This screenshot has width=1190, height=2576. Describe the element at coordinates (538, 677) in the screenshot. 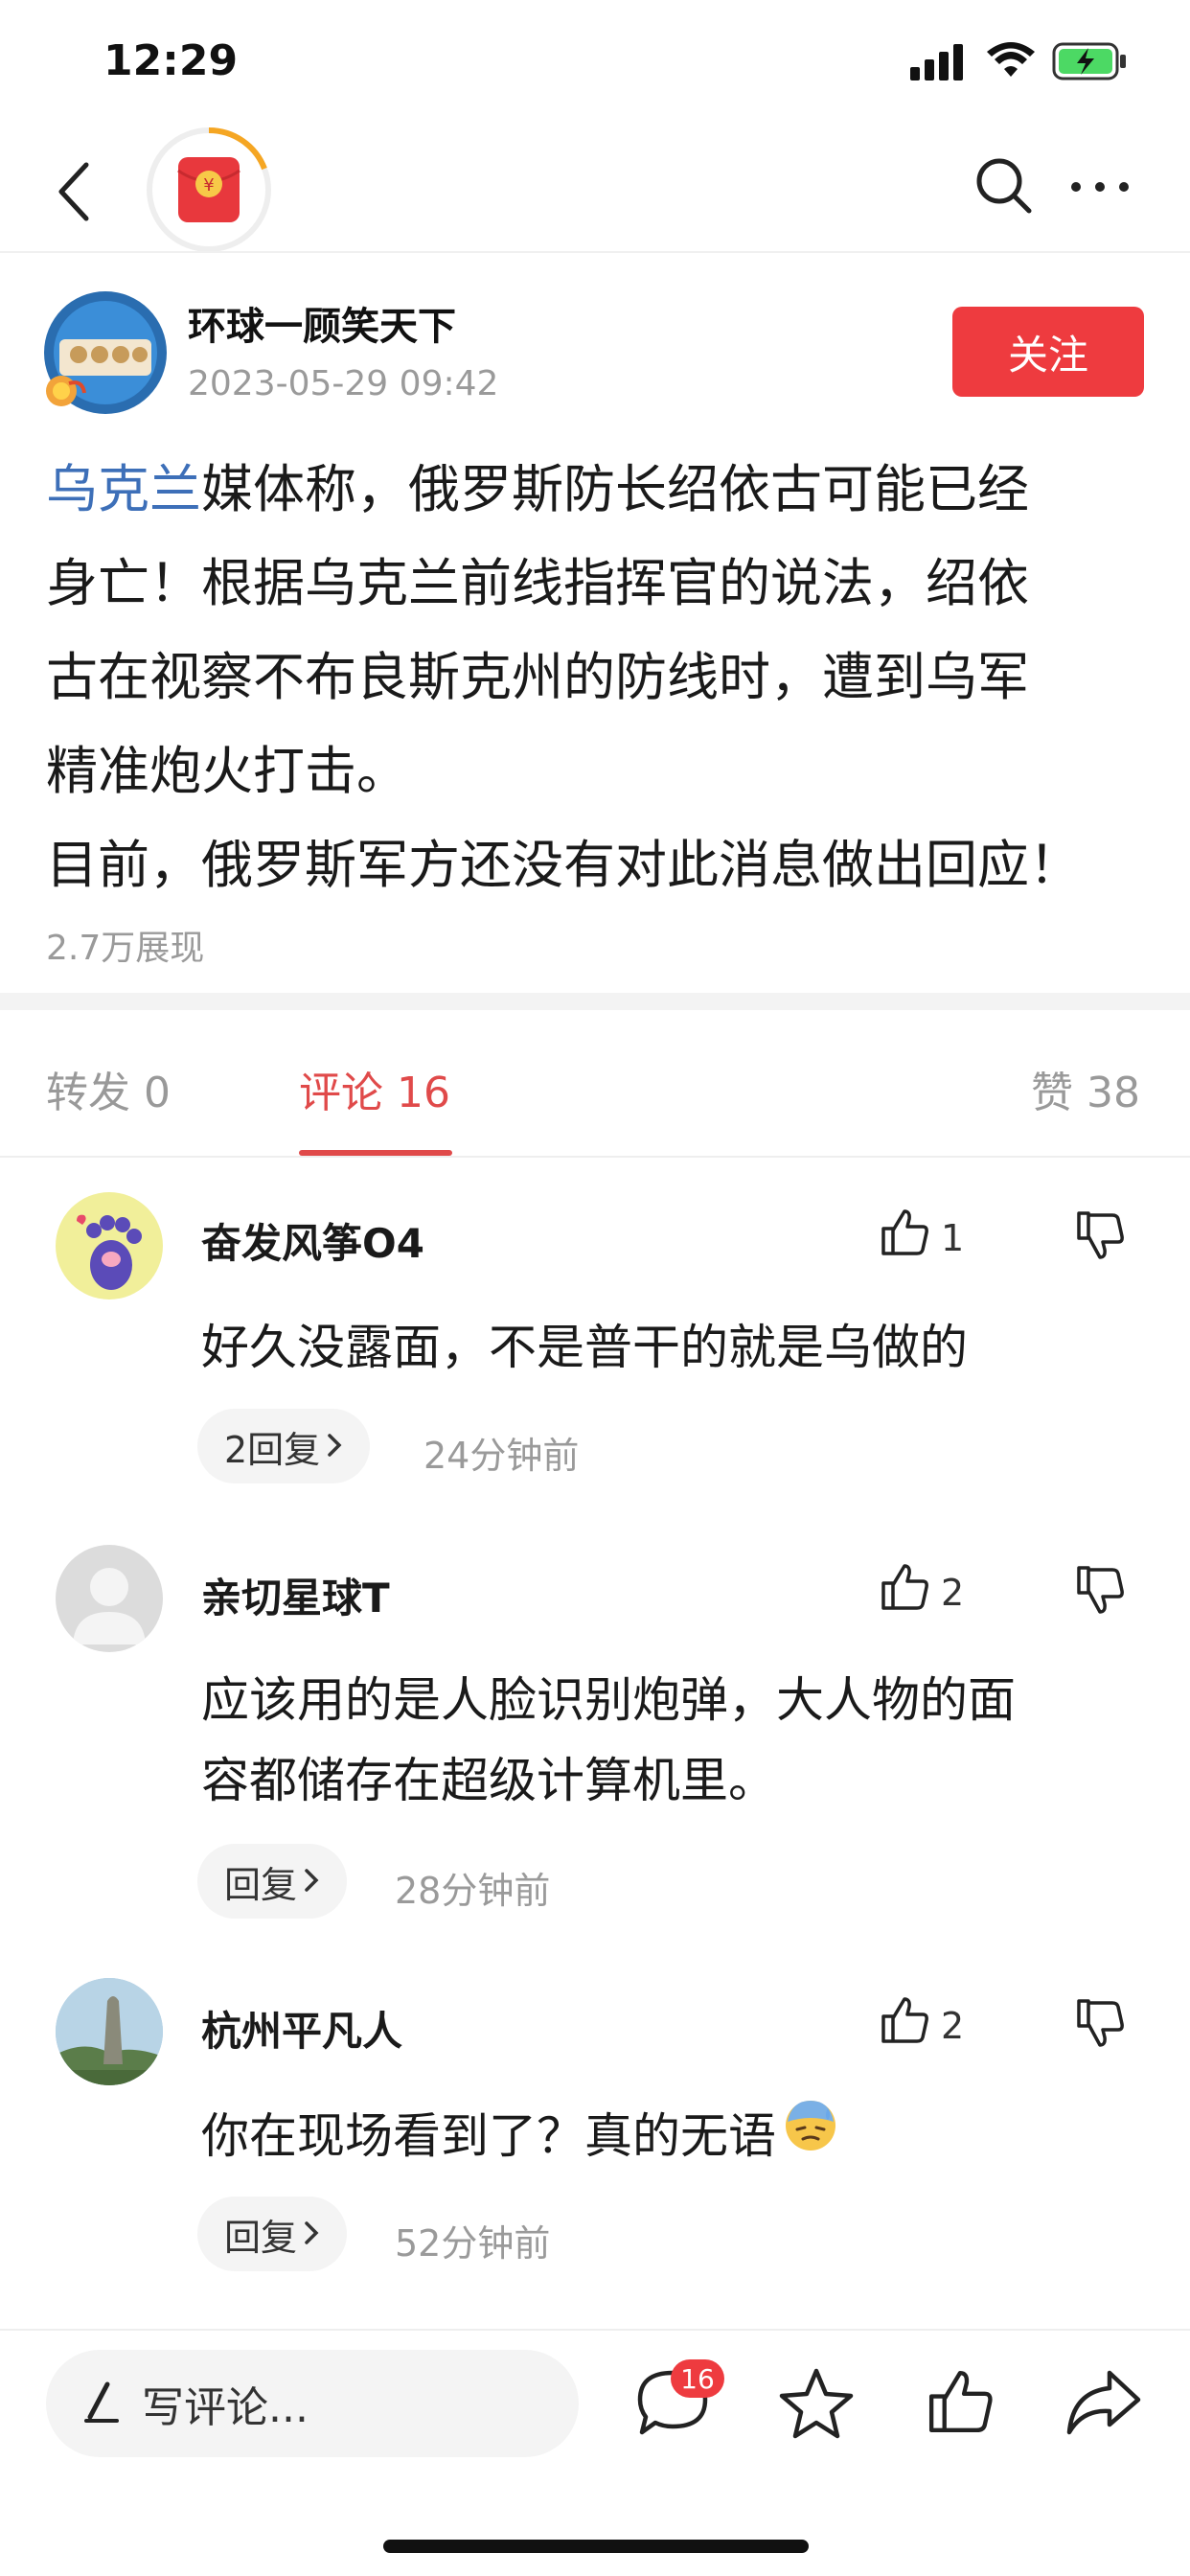

I see `body-line-3: 古在视察不布良斯克州的防线时，遭到乌军` at that location.